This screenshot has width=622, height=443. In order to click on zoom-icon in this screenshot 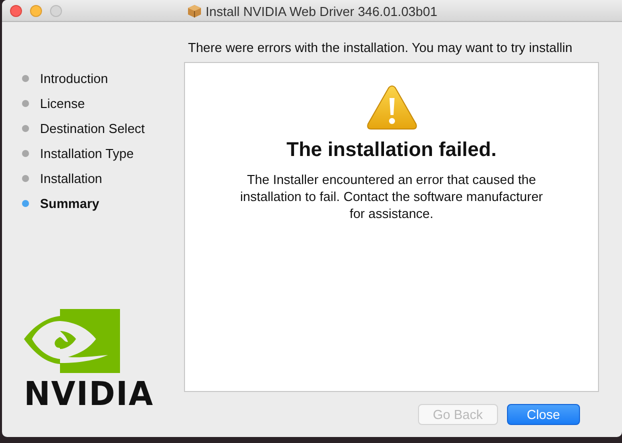, I will do `click(56, 10)`.